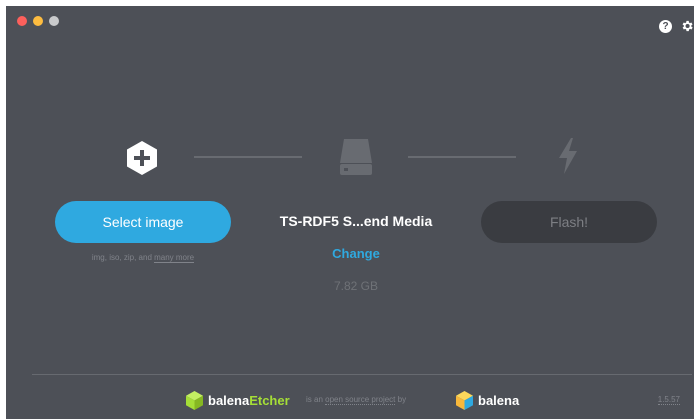  What do you see at coordinates (360, 400) in the screenshot?
I see `open-source-link: open source project` at bounding box center [360, 400].